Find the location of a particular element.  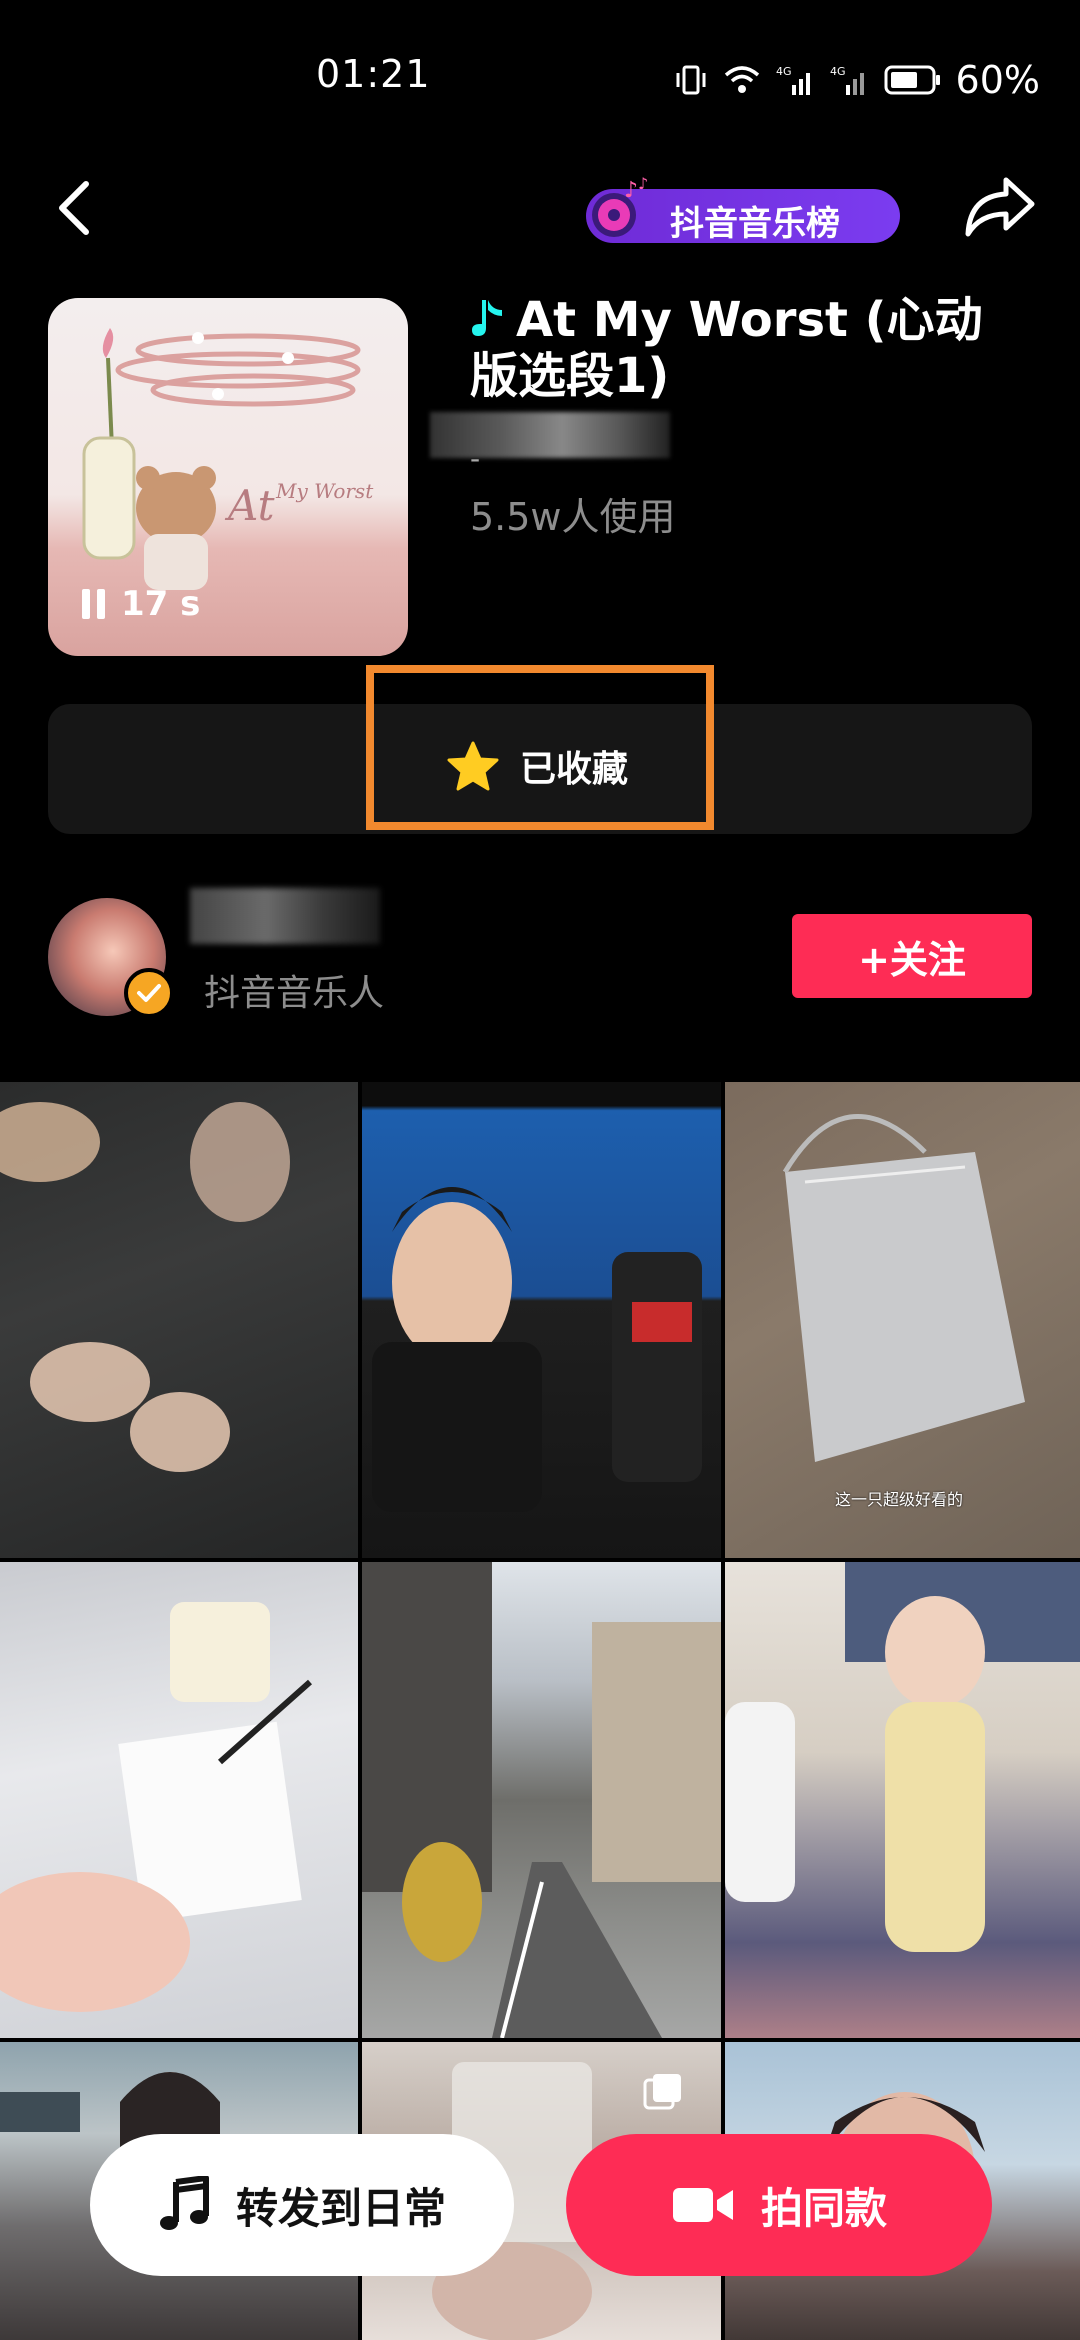

thumb-1-art is located at coordinates (145, 1287).